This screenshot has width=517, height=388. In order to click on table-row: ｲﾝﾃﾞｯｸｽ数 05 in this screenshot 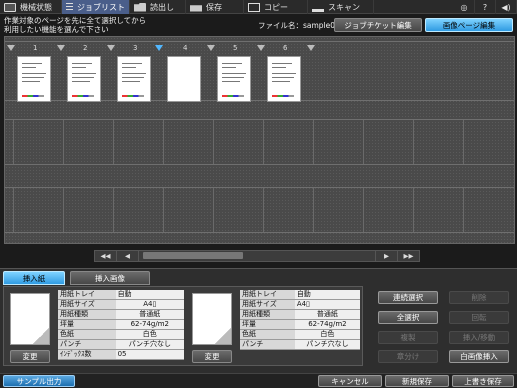, I will do `click(121, 354)`.